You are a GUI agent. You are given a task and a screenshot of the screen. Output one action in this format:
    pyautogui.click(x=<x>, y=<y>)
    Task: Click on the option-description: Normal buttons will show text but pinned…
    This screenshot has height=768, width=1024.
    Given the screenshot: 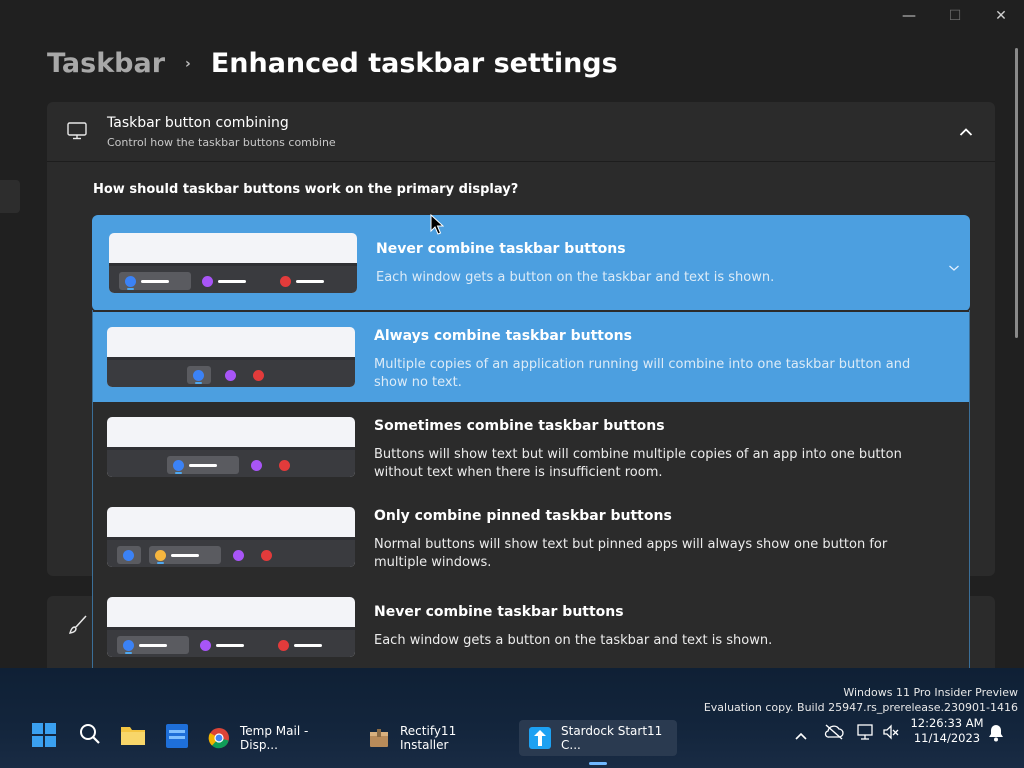 What is the action you would take?
    pyautogui.click(x=631, y=553)
    